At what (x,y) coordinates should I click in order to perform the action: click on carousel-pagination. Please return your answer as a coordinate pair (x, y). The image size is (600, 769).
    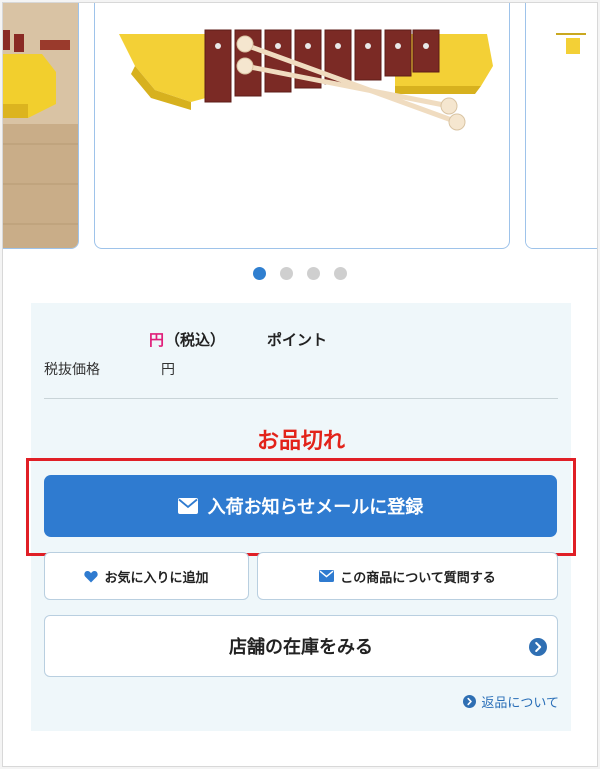
    Looking at the image, I should click on (300, 273).